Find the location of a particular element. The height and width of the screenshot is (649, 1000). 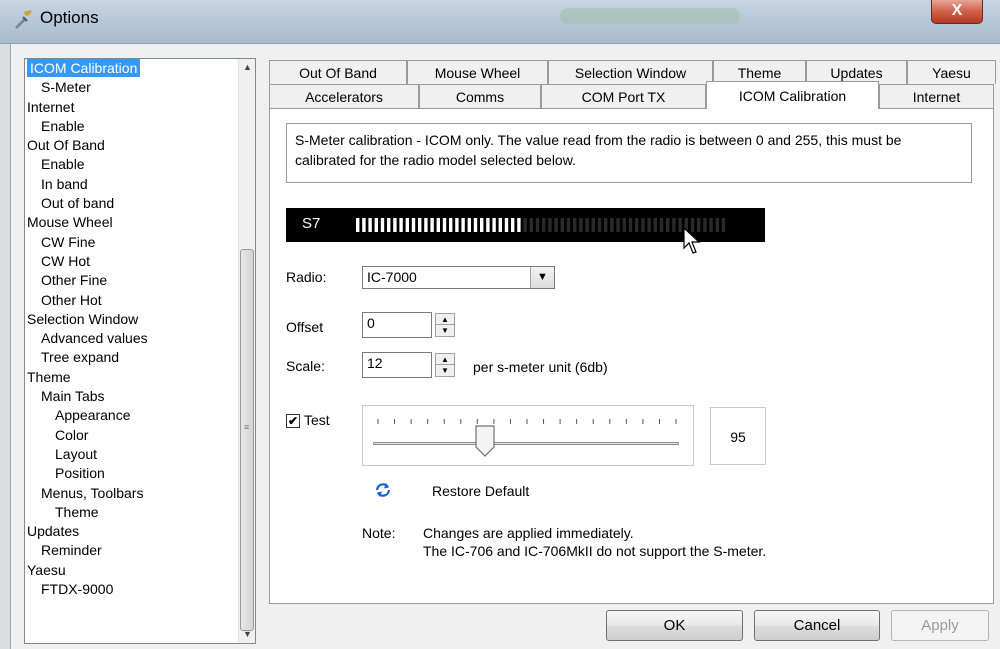

tree-item: Layout is located at coordinates (132, 454).